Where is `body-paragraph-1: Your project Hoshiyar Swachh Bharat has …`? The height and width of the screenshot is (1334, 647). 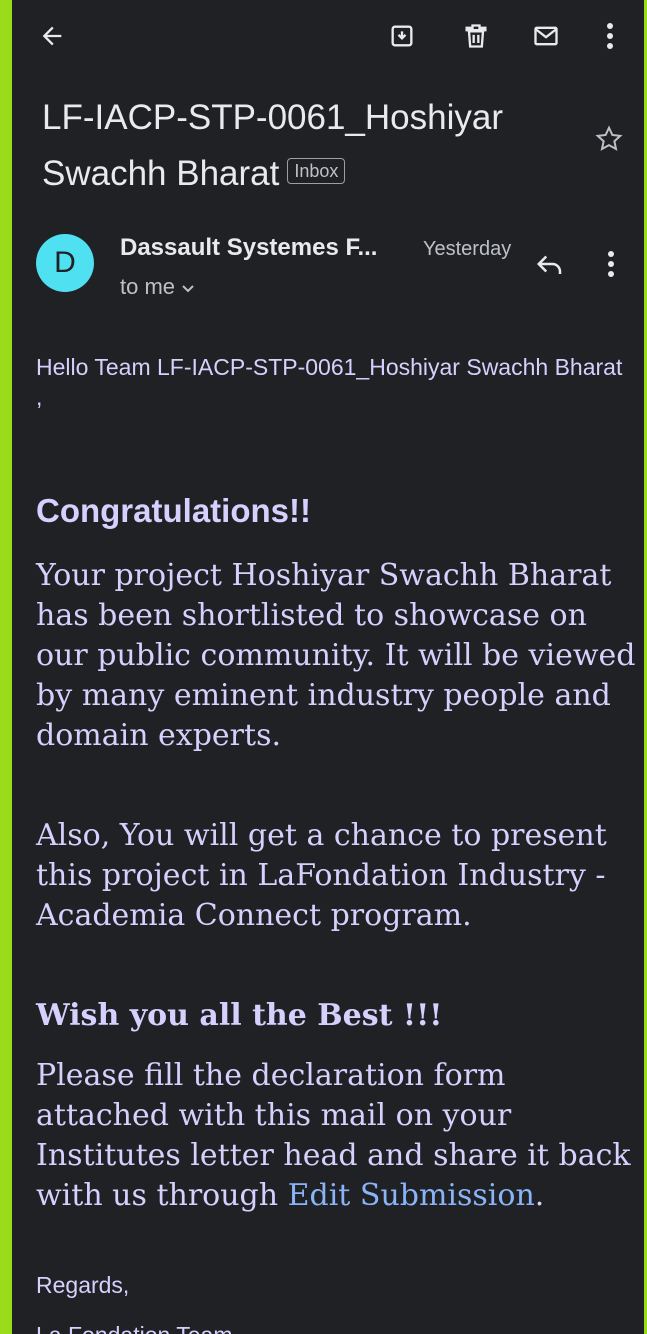 body-paragraph-1: Your project Hoshiyar Swachh Bharat has … is located at coordinates (336, 655).